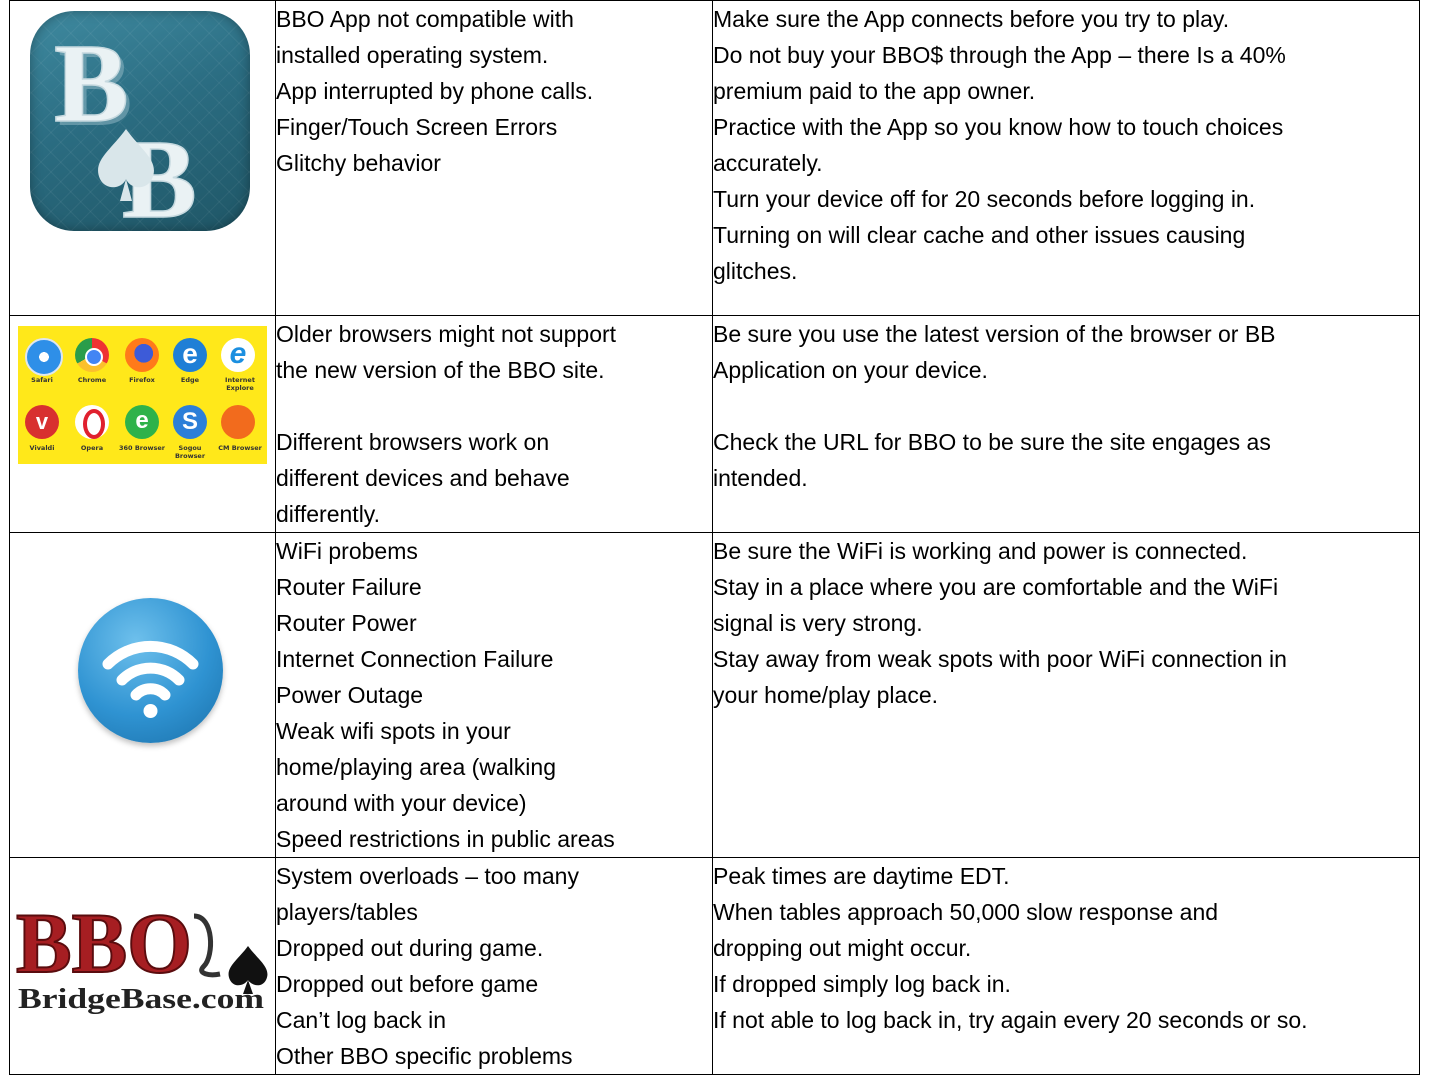 This screenshot has width=1451, height=1075. Describe the element at coordinates (760, 478) in the screenshot. I see `solution-line: intended.` at that location.